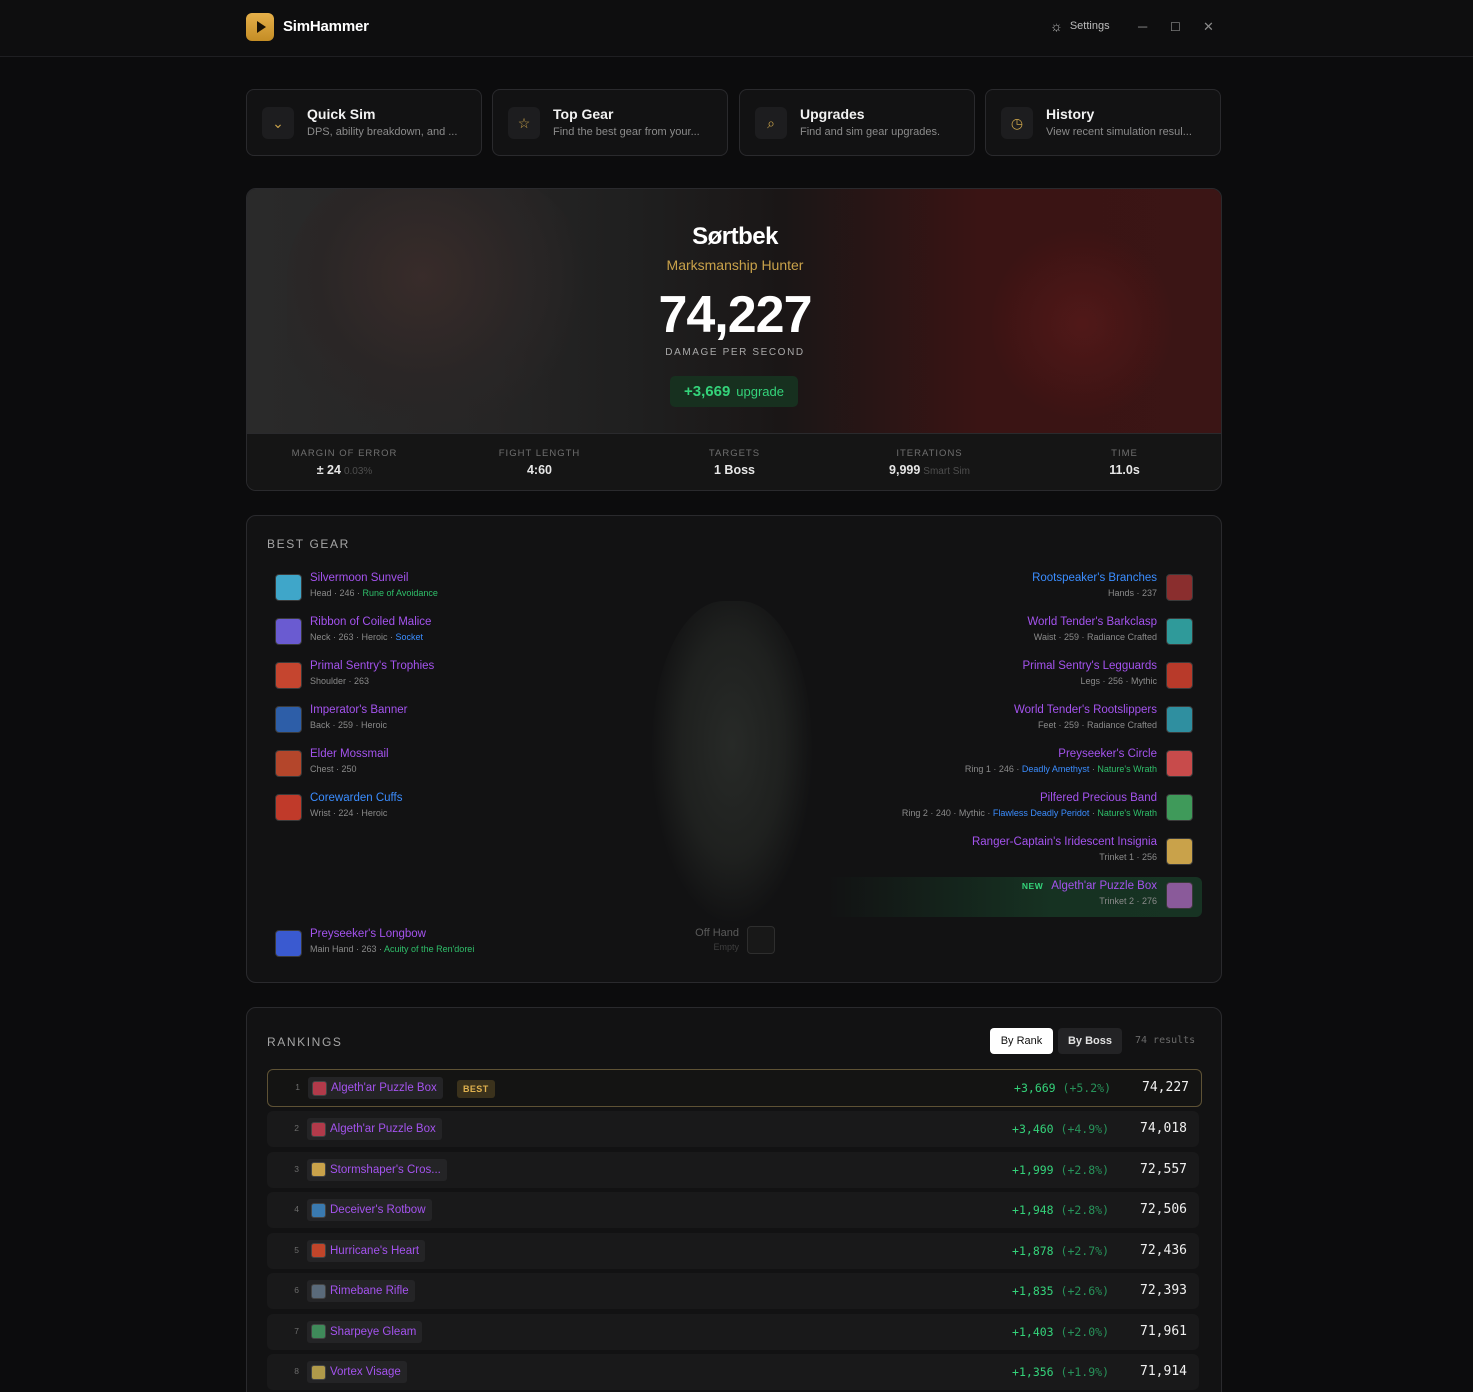  Describe the element at coordinates (1142, 27) in the screenshot. I see `minimize-button: ─` at that location.